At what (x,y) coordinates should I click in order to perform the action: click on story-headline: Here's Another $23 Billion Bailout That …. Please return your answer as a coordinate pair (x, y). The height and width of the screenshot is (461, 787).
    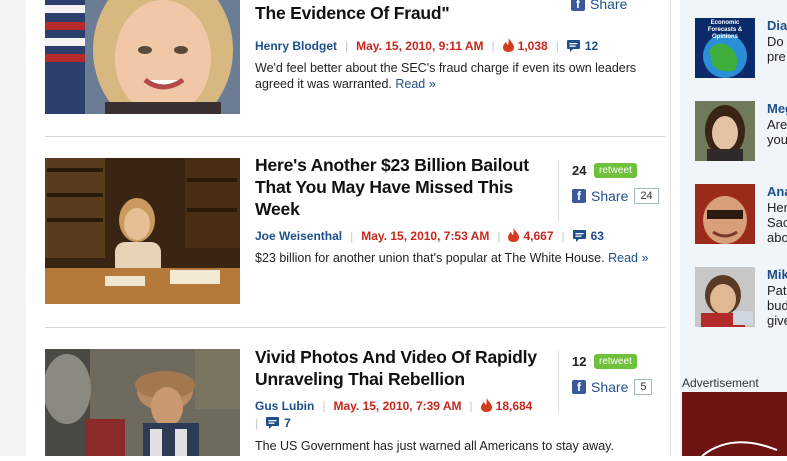
    Looking at the image, I should click on (405, 187).